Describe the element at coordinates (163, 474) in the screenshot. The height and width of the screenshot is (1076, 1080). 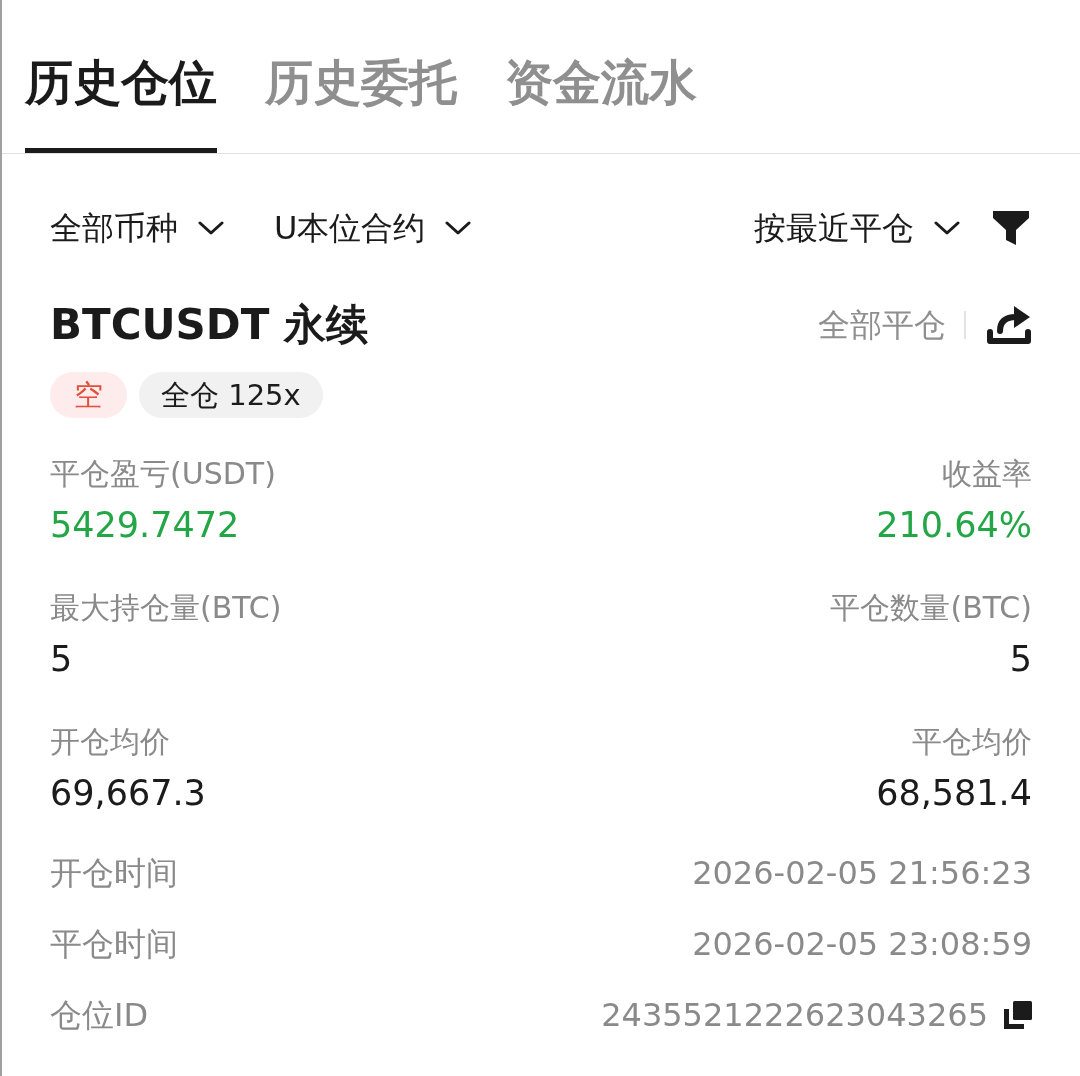
I see `stat-label: 平仓盈亏(USDT)` at that location.